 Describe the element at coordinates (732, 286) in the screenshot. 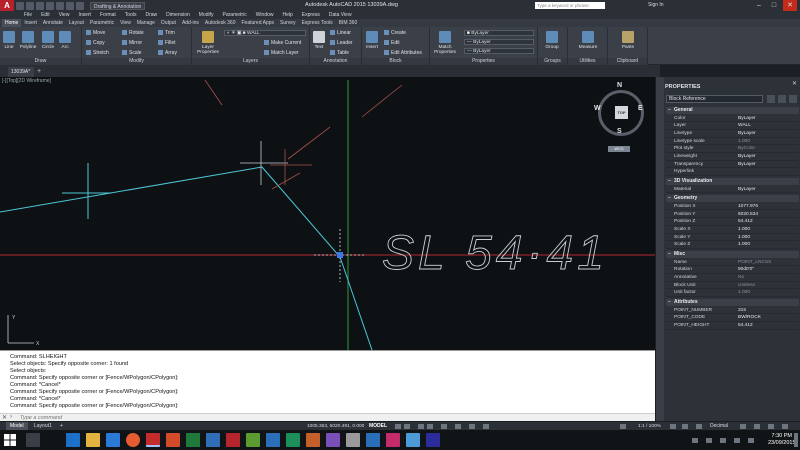

I see `property-row: Block Unit Unitless` at that location.